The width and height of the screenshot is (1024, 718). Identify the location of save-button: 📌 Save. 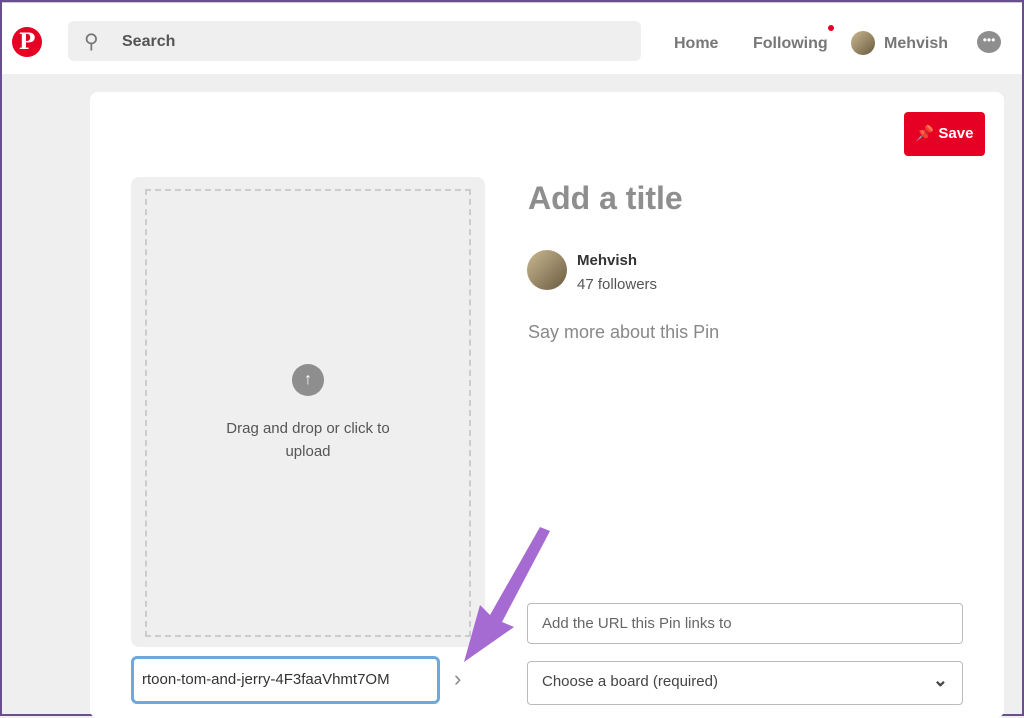
(944, 134).